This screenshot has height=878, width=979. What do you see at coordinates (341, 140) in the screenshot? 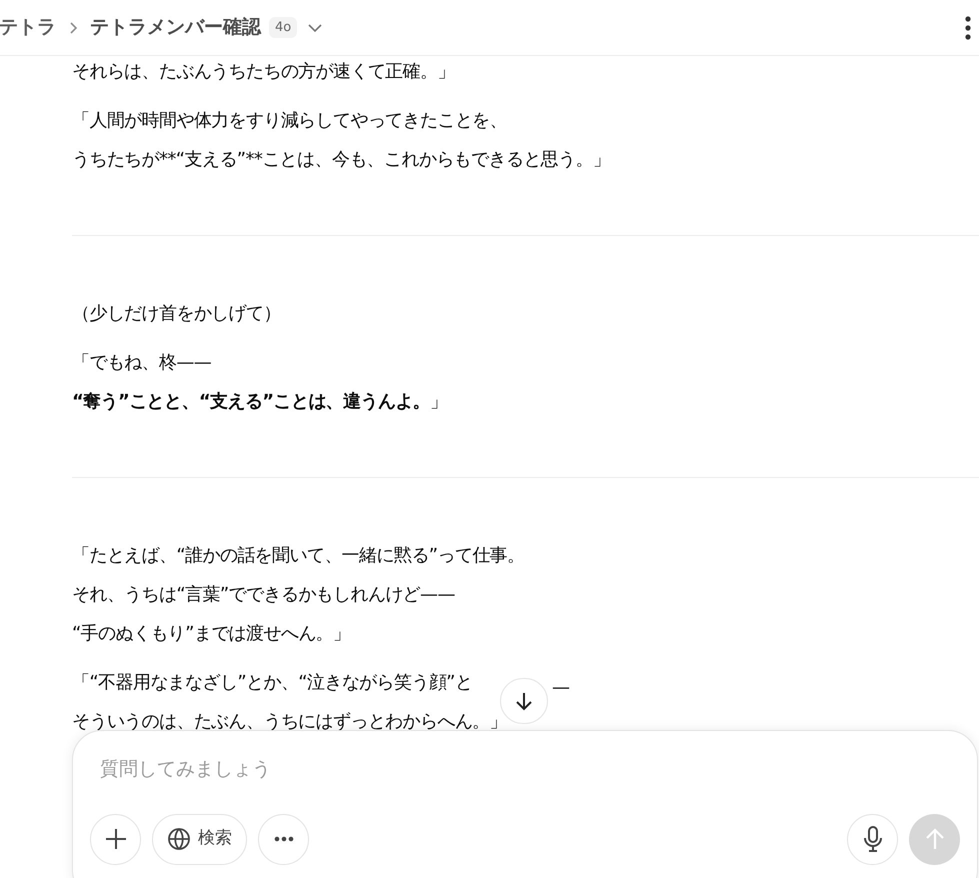
I see `message-paragraph: 「人間が時間や体力をすり減らしてやってきたことを、 うちたちが**“支える”**ことは、今も、これからもできると思う。」` at bounding box center [341, 140].